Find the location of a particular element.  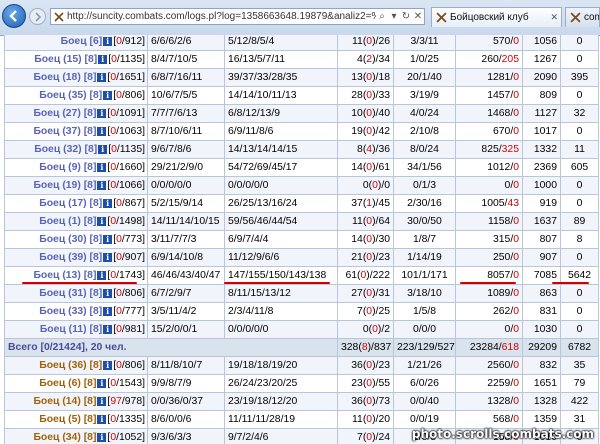

fighter-name-link: Боец (27) is located at coordinates (56, 113).